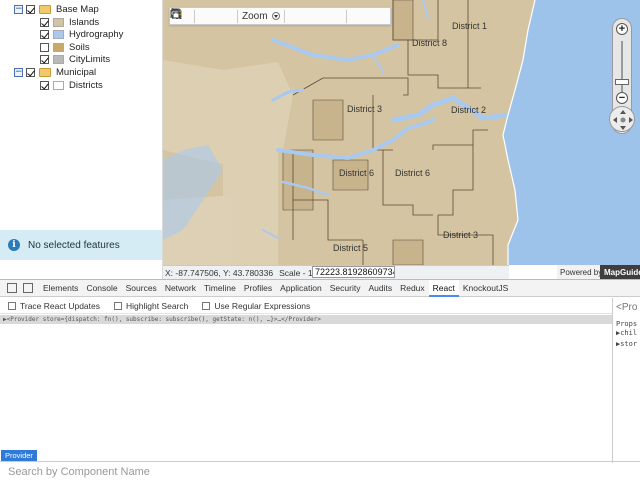 The image size is (640, 482). Describe the element at coordinates (351, 248) in the screenshot. I see `district-label: District 5` at that location.